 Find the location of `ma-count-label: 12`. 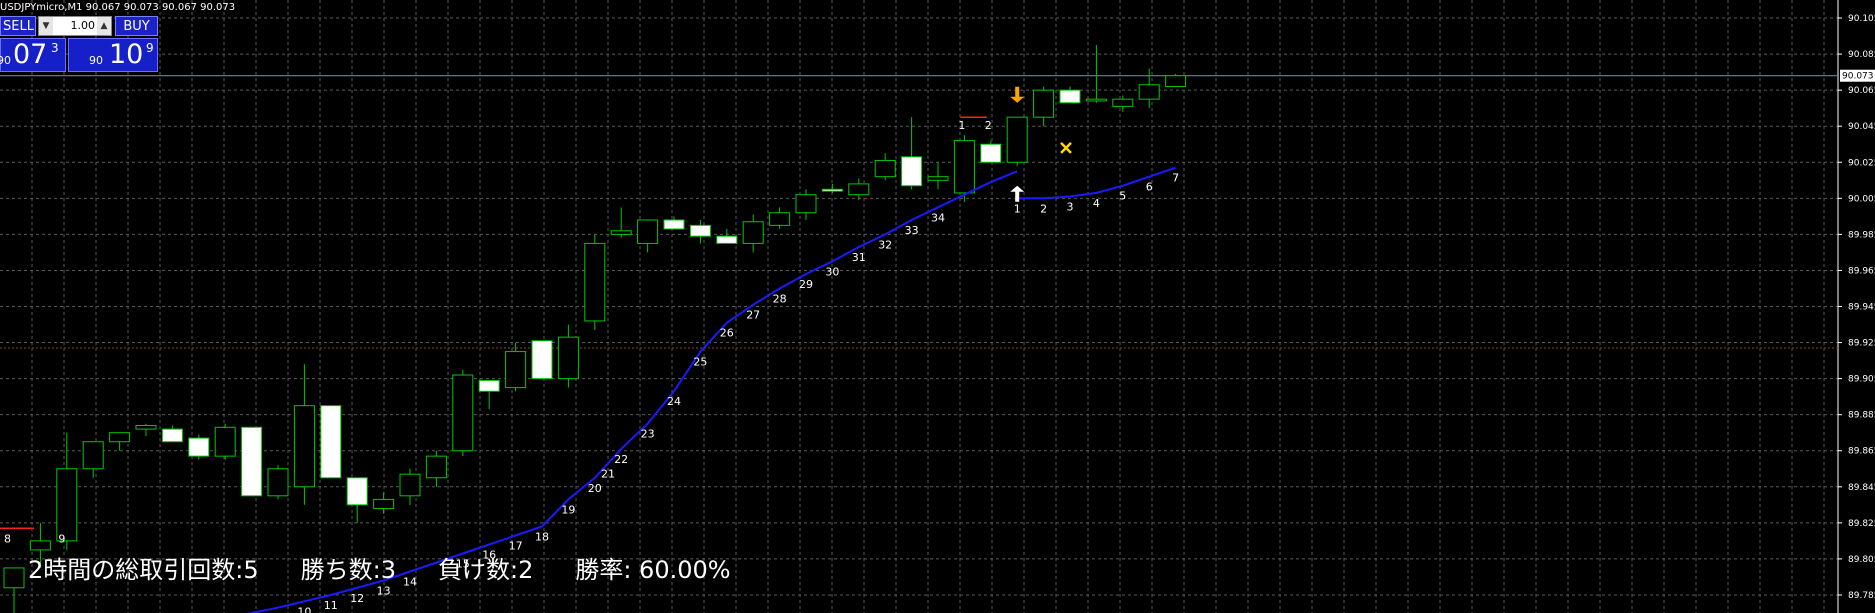

ma-count-label: 12 is located at coordinates (357, 598).